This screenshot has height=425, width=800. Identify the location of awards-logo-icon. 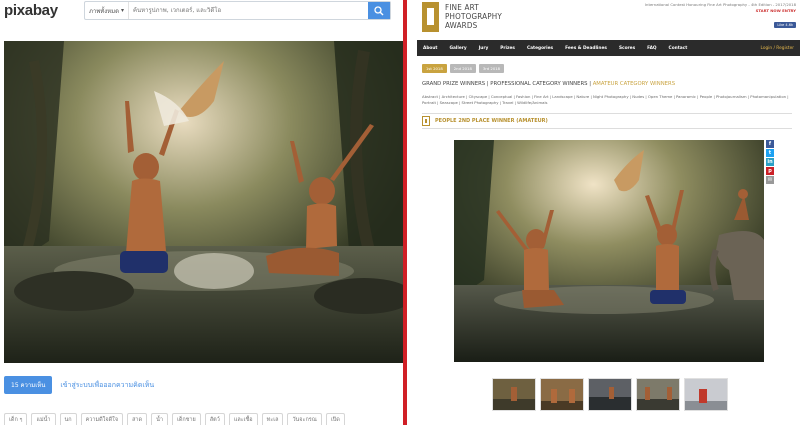
(430, 17).